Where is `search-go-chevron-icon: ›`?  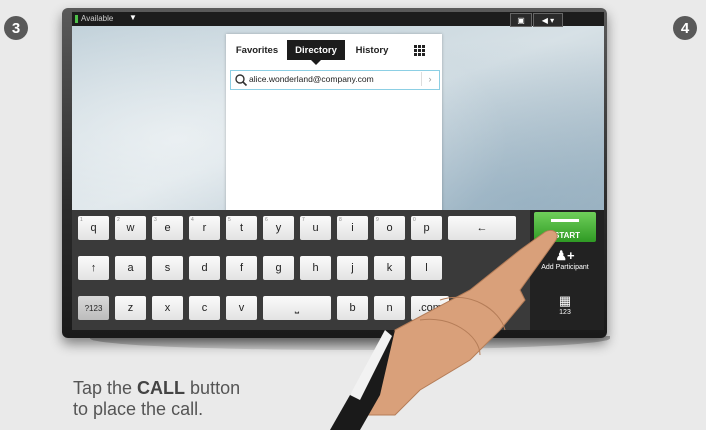
search-go-chevron-icon: › is located at coordinates (429, 79).